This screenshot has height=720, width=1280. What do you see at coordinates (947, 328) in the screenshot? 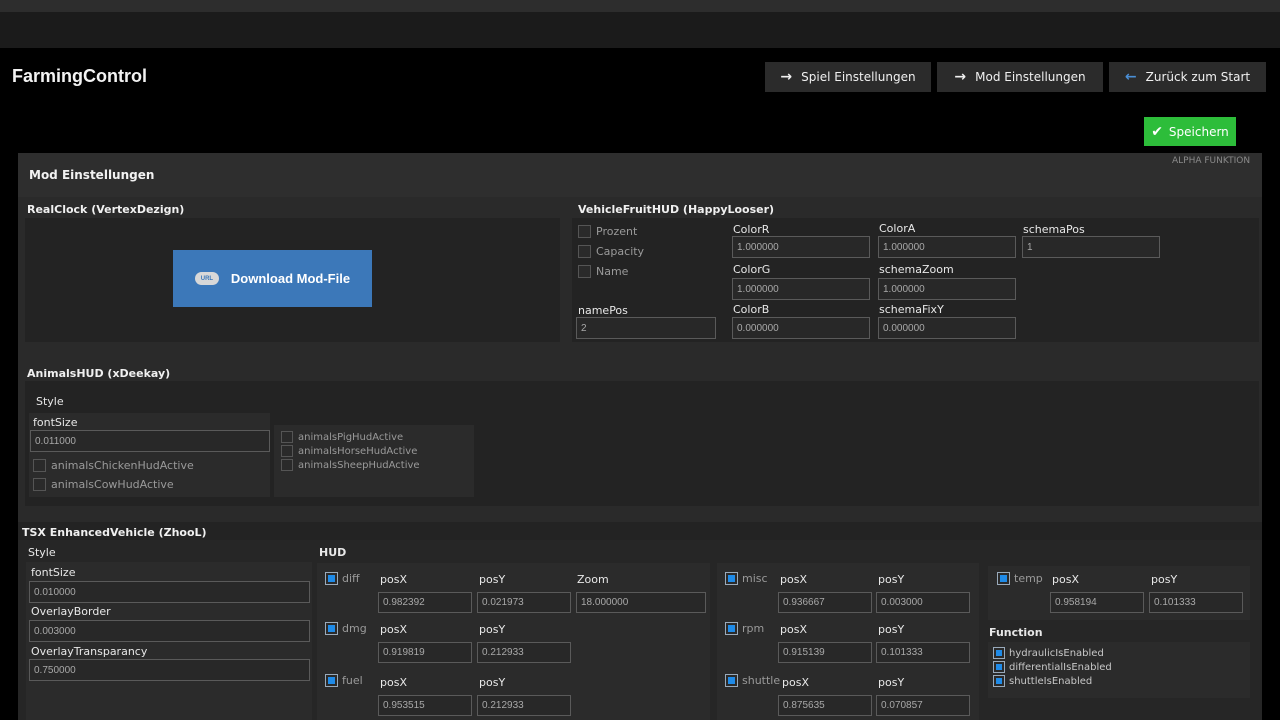
I see `schemafixy-input` at bounding box center [947, 328].